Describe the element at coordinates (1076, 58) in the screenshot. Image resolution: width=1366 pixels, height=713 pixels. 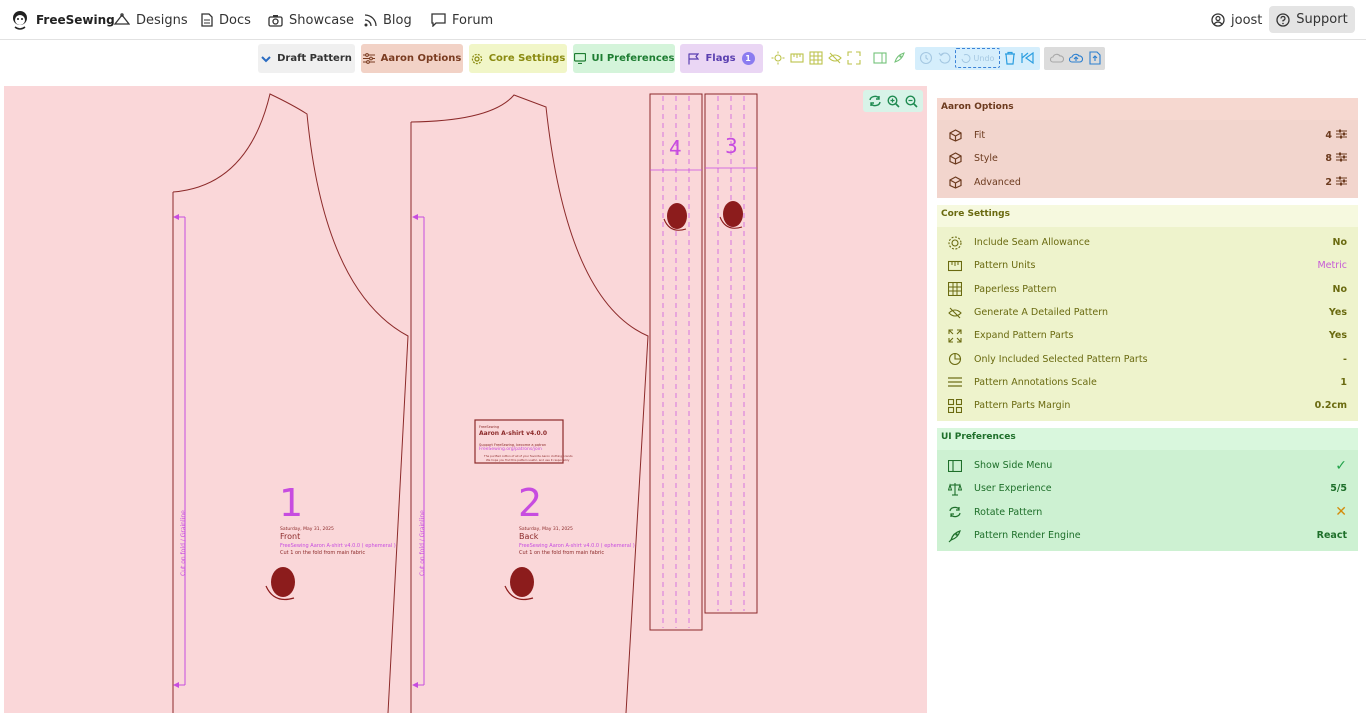
I see `cloud-upload-icon` at that location.